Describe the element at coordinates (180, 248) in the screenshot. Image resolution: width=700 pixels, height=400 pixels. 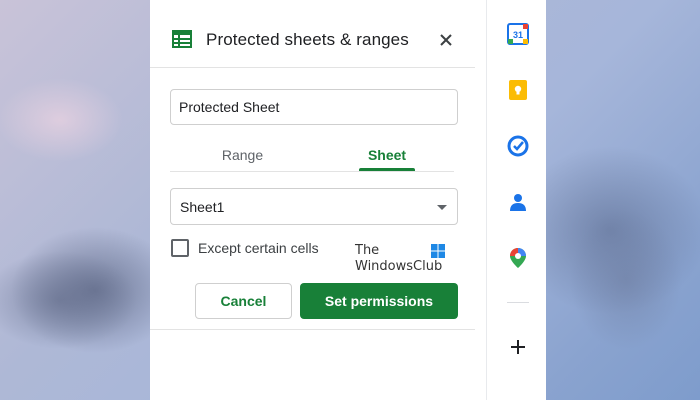
I see `except-certain-cells-checkbox` at that location.